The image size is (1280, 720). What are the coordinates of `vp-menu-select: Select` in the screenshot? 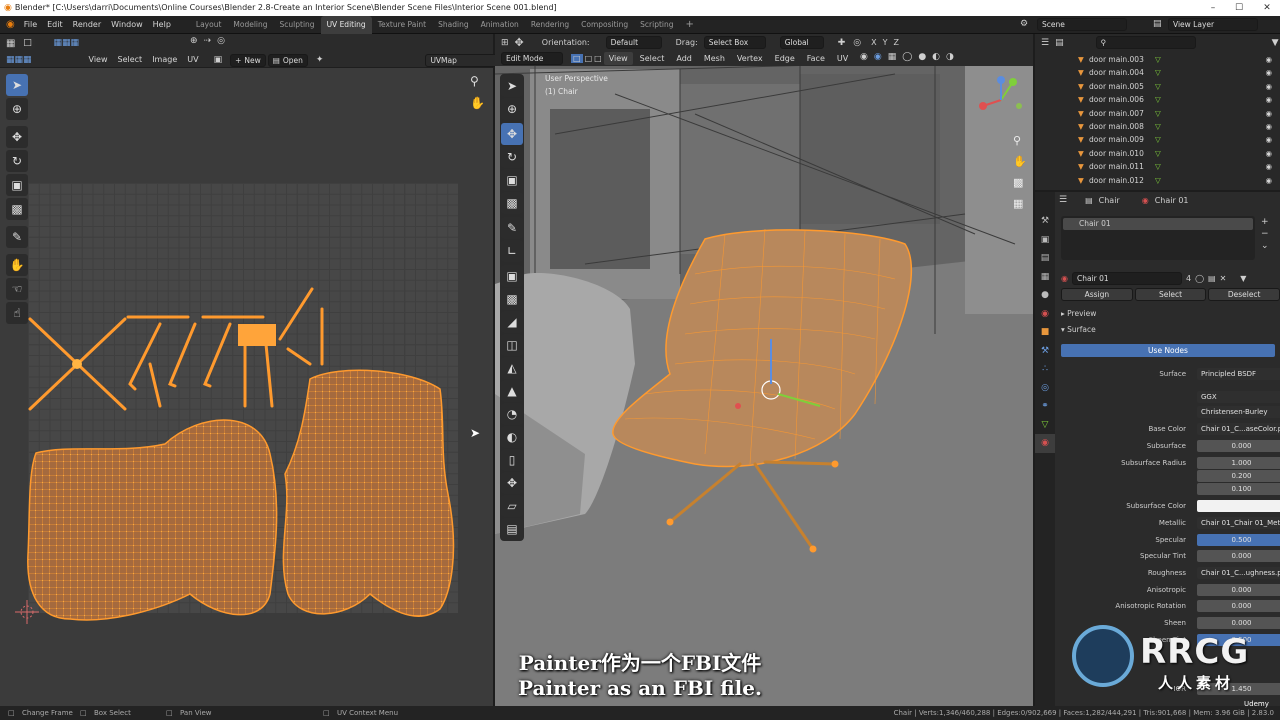 It's located at (652, 58).